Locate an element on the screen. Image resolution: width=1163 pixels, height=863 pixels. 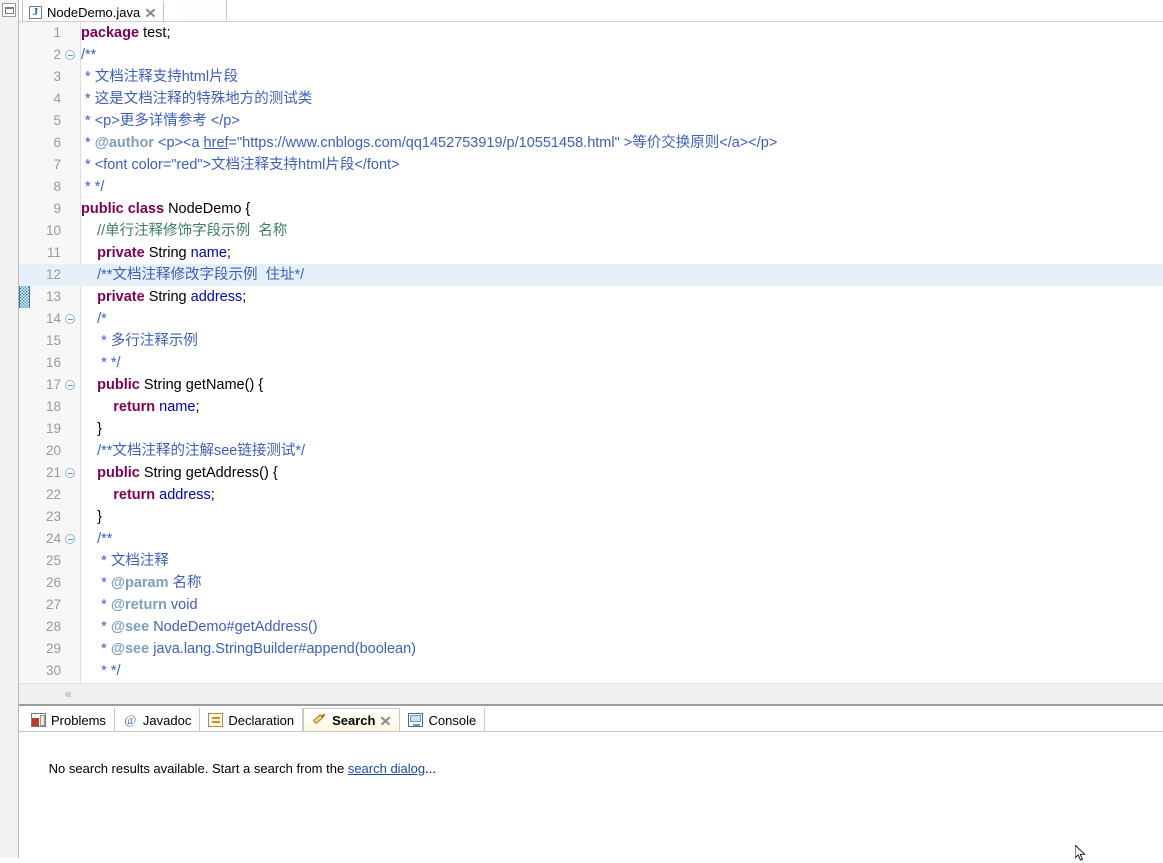
mouse-cursor-icon is located at coordinates (1081, 854).